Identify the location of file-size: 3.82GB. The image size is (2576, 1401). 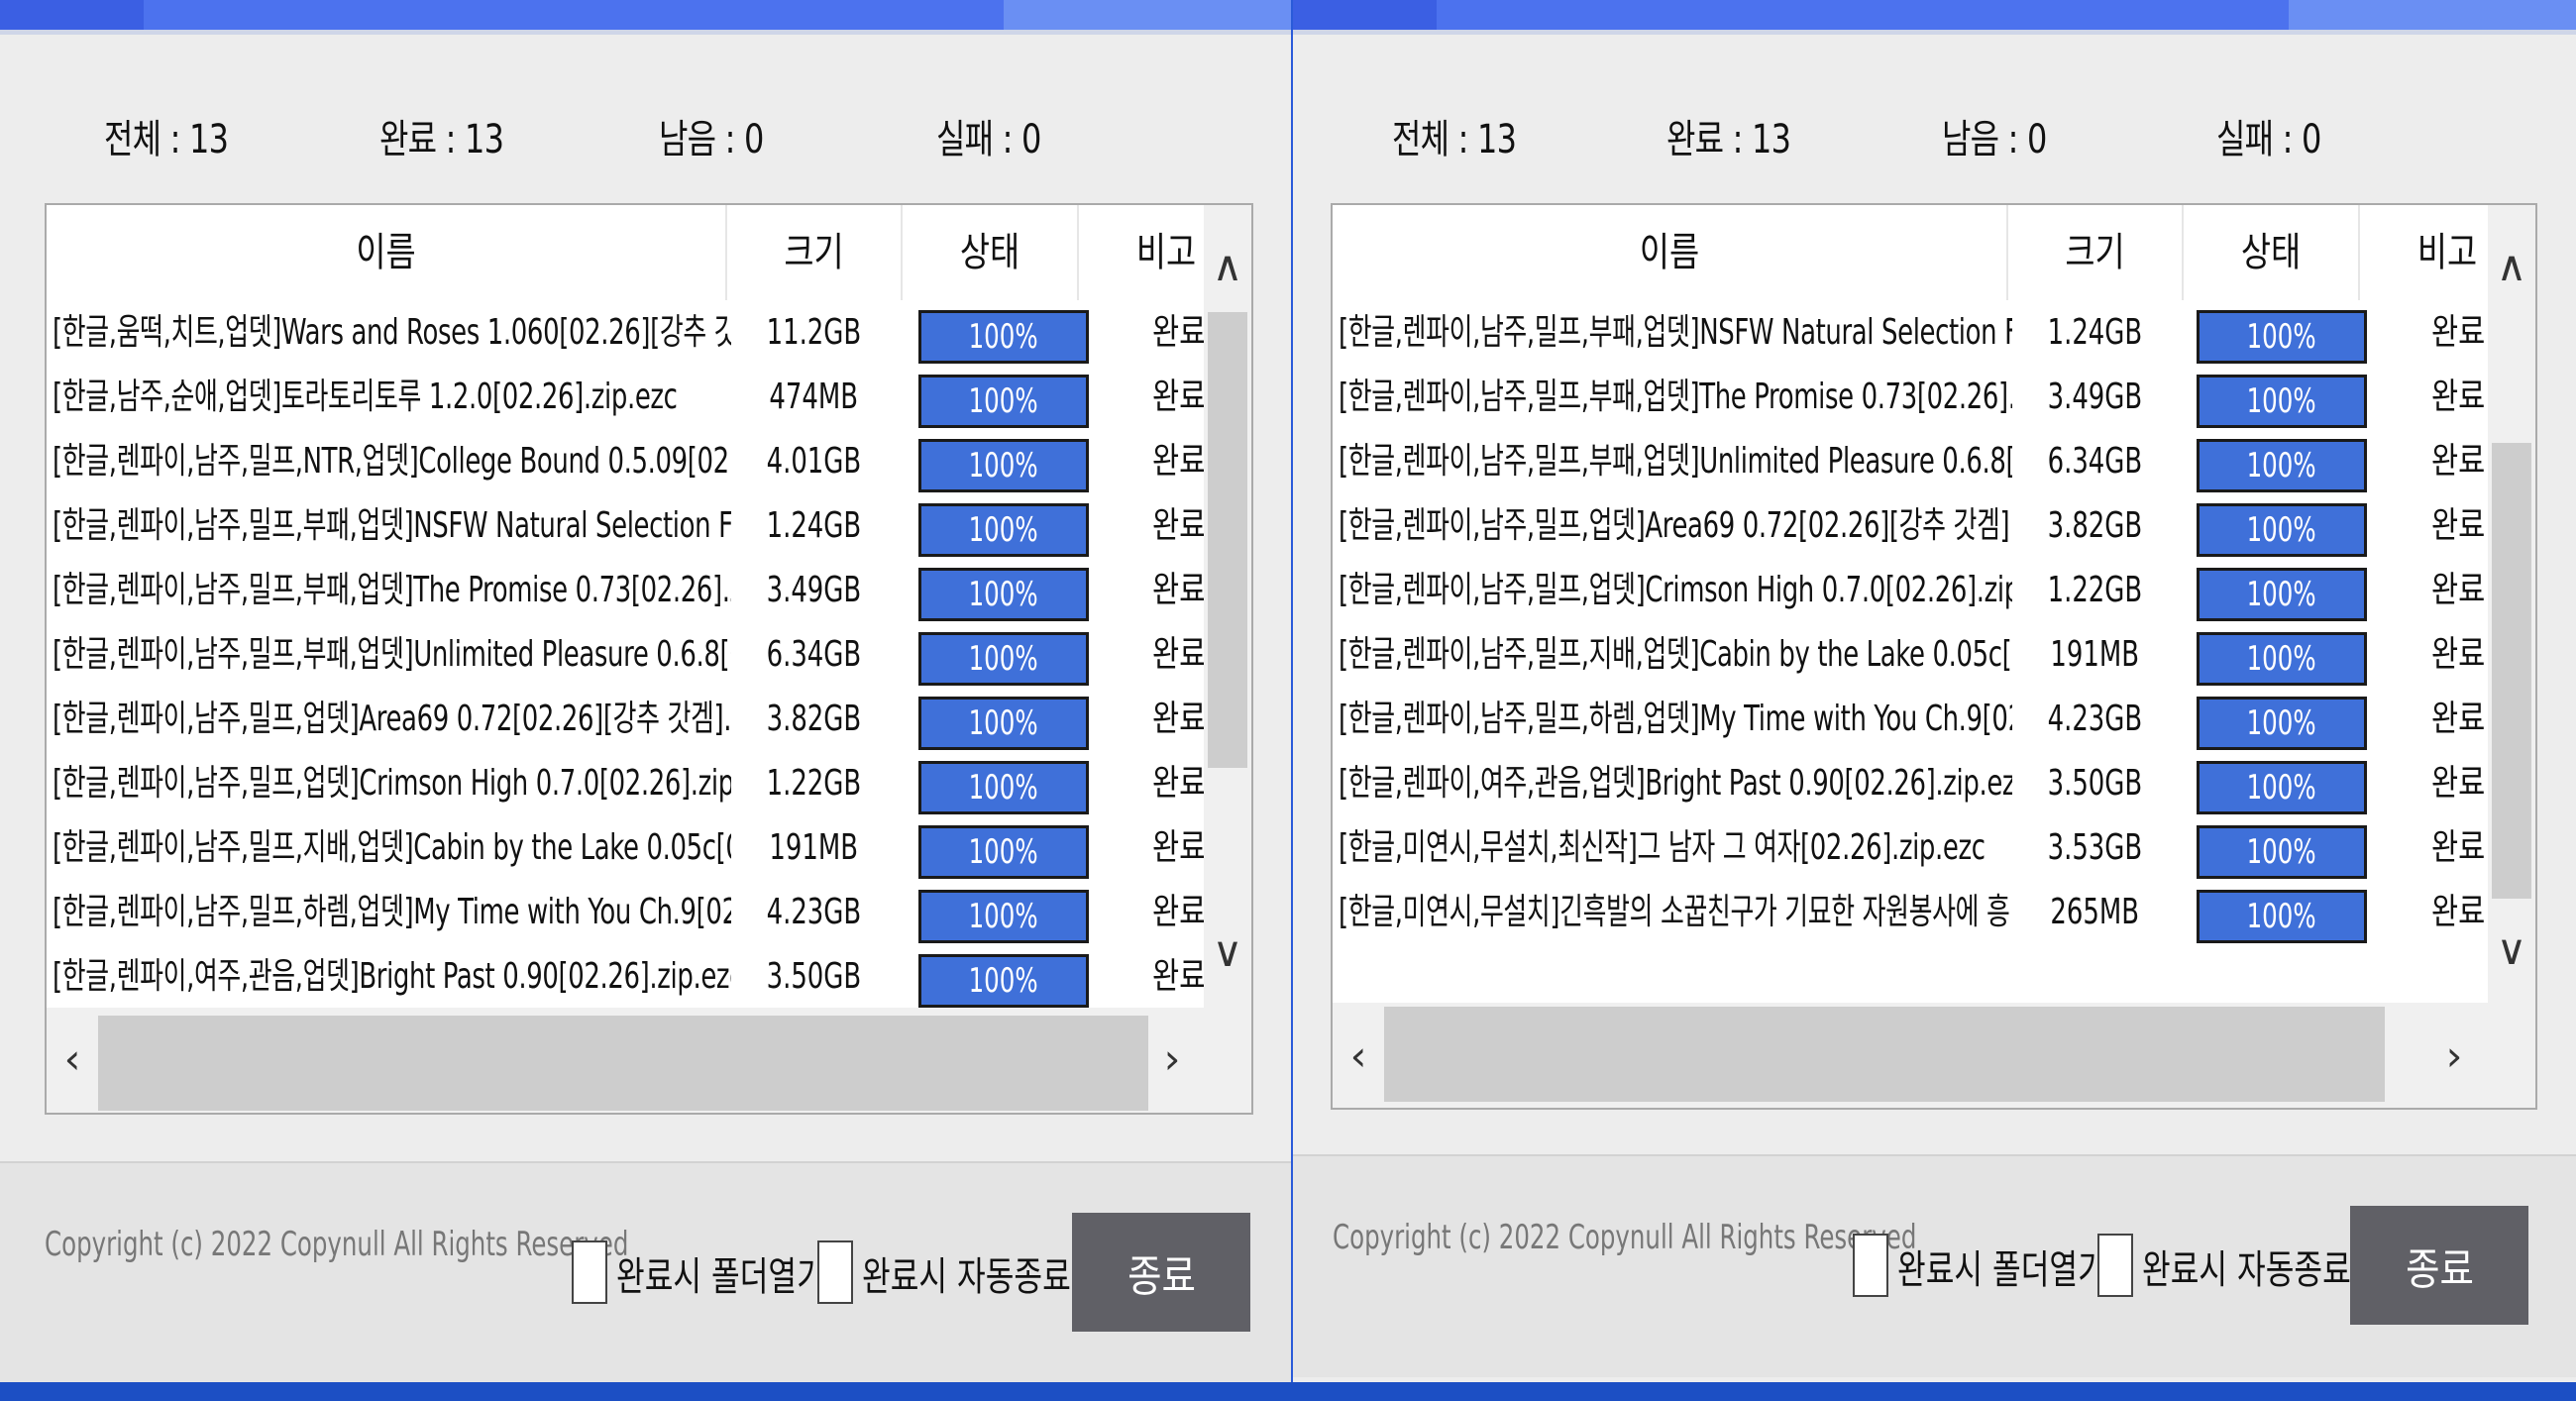
(2095, 525).